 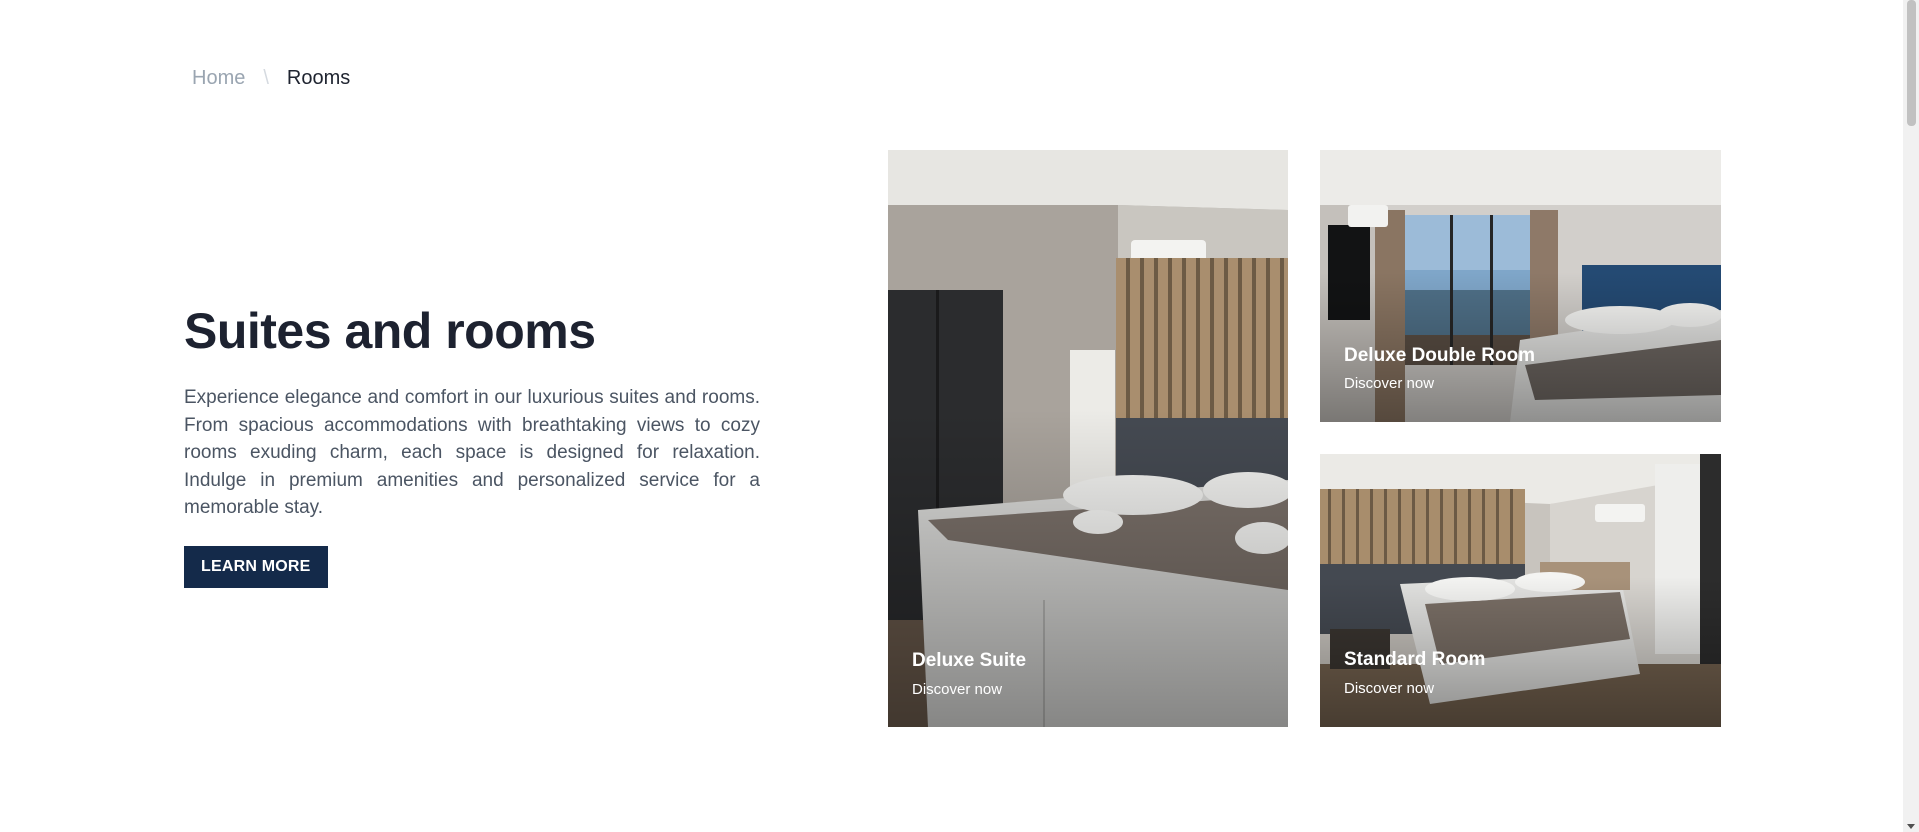 What do you see at coordinates (256, 566) in the screenshot?
I see `learn-more-button: LEARN MORE` at bounding box center [256, 566].